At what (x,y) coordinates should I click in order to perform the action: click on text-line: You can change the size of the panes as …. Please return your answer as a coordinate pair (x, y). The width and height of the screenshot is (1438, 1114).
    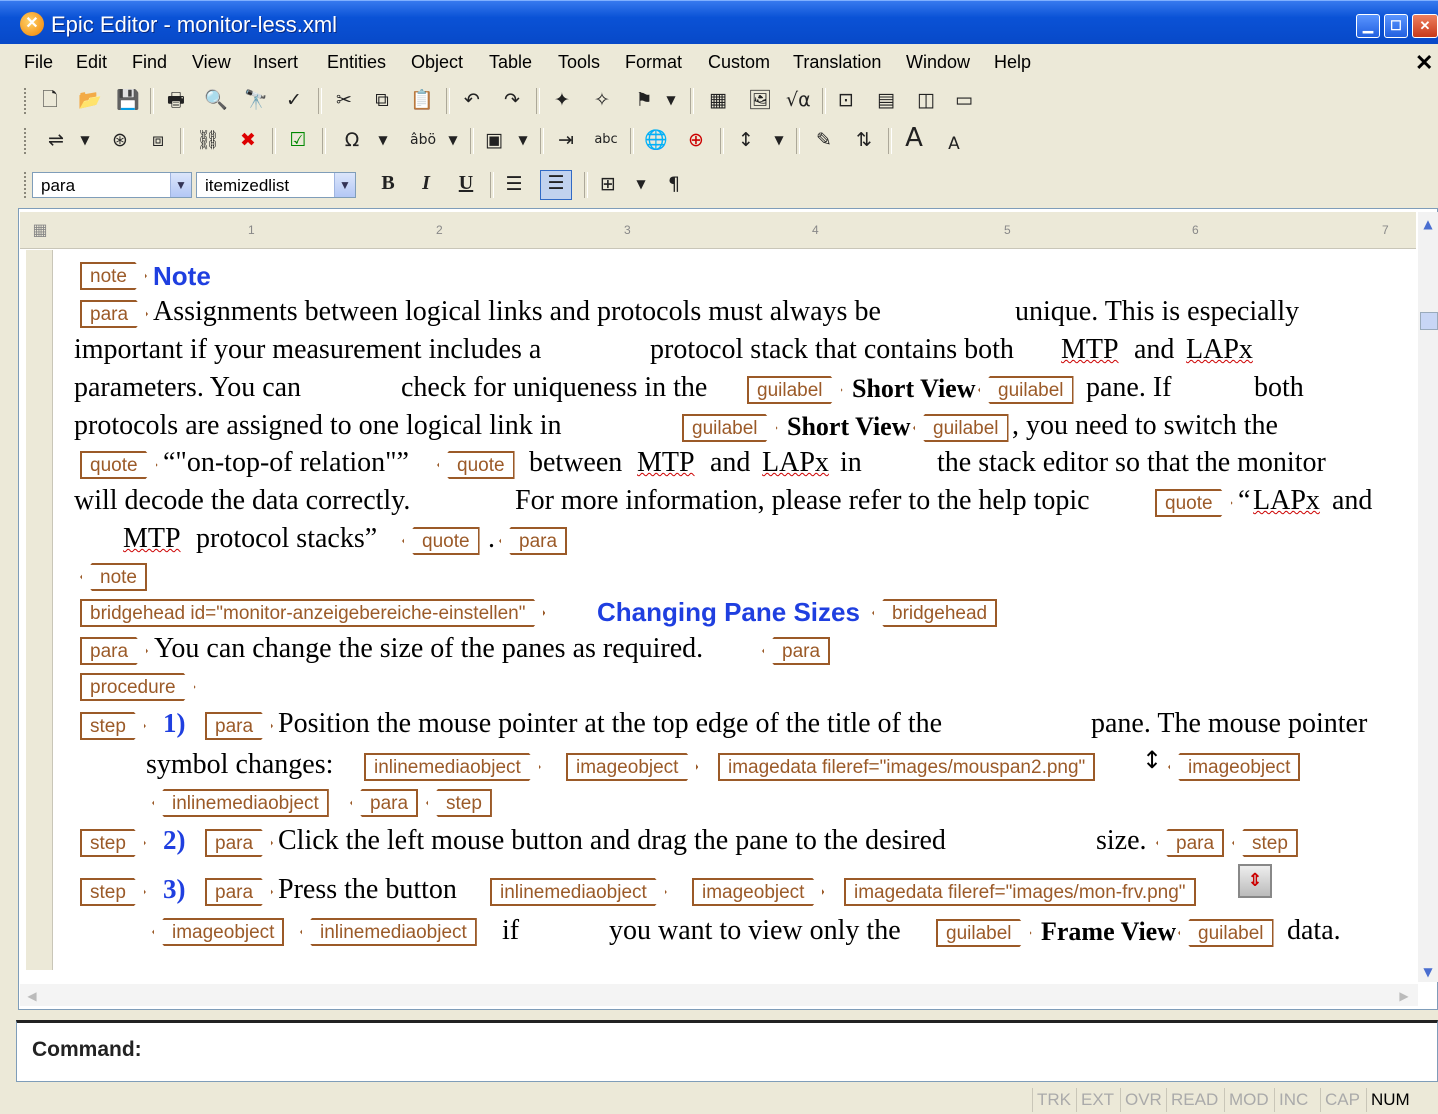
    Looking at the image, I should click on (428, 649).